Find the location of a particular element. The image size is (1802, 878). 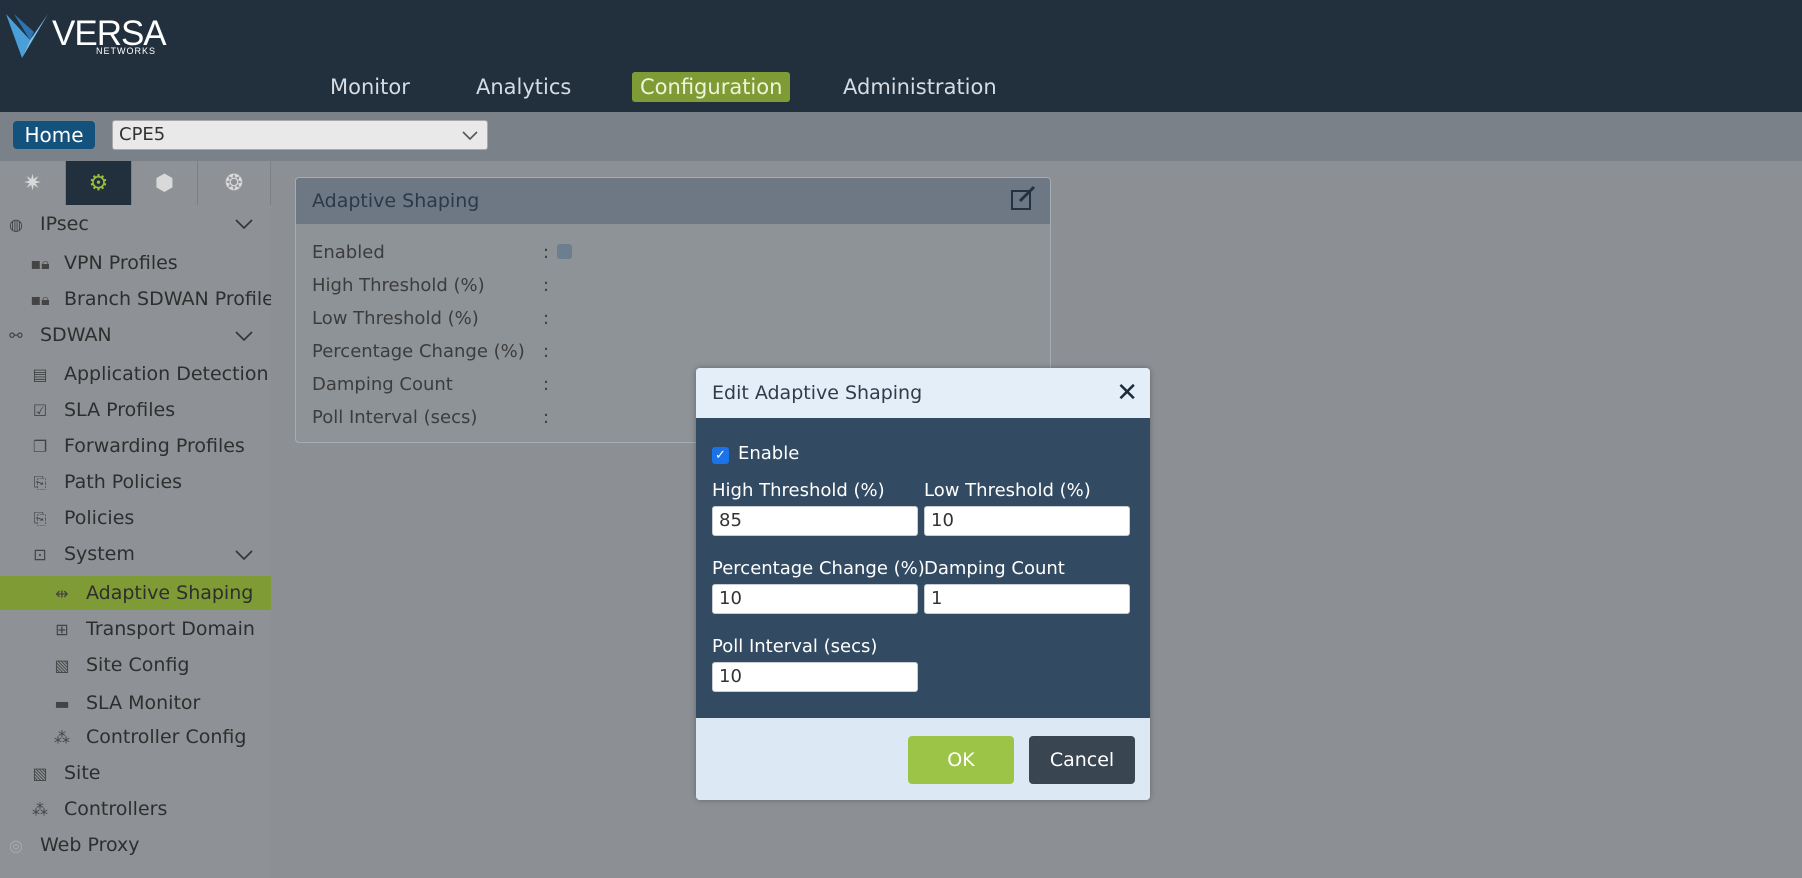

poll-interval-input: 10 is located at coordinates (815, 677).